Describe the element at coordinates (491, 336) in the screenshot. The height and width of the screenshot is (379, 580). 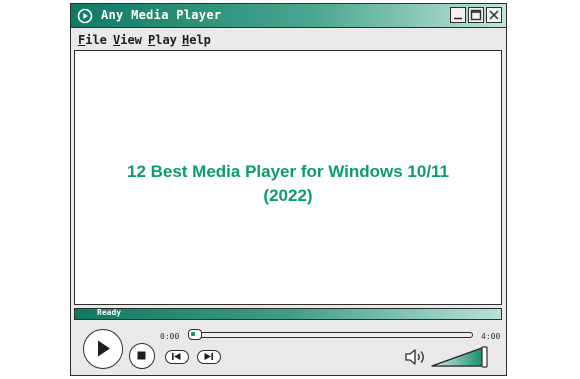
I see `total-time: 4:00` at that location.